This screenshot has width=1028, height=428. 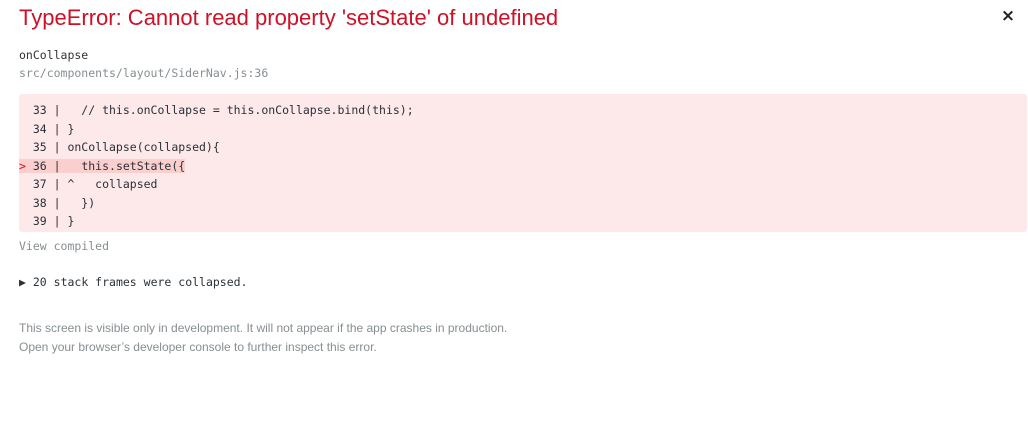 What do you see at coordinates (523, 166) in the screenshot?
I see `code-line-highlighted: > 36 | this.setState({` at bounding box center [523, 166].